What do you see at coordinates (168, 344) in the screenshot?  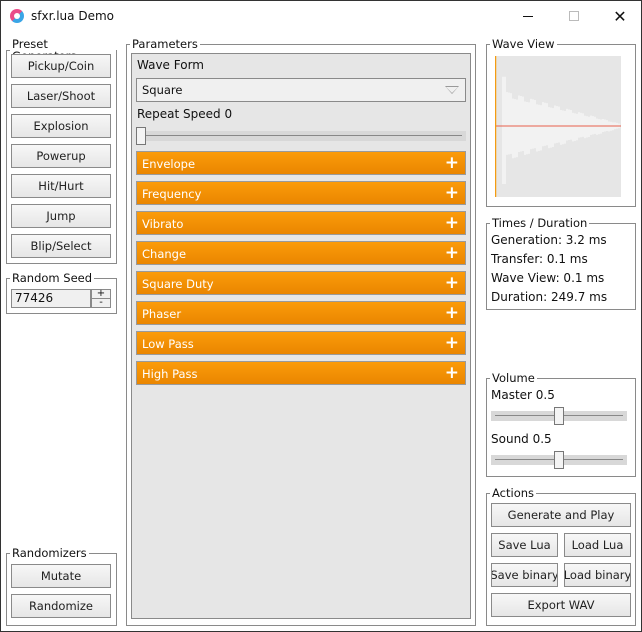 I see `section-label: Low Pass` at bounding box center [168, 344].